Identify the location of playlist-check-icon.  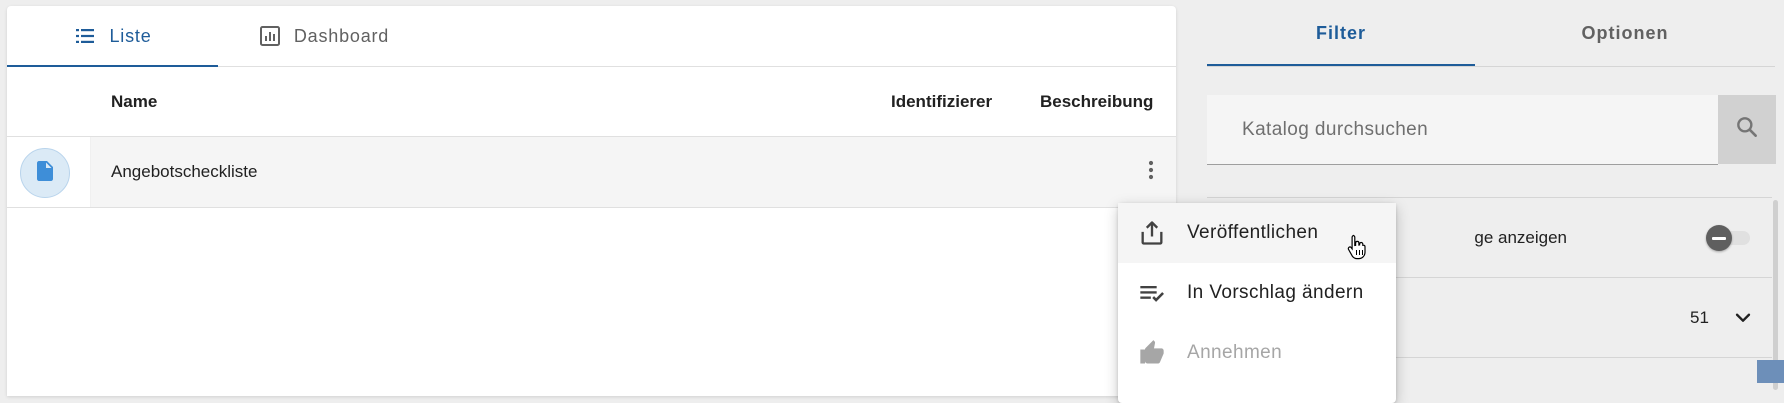
(1152, 293).